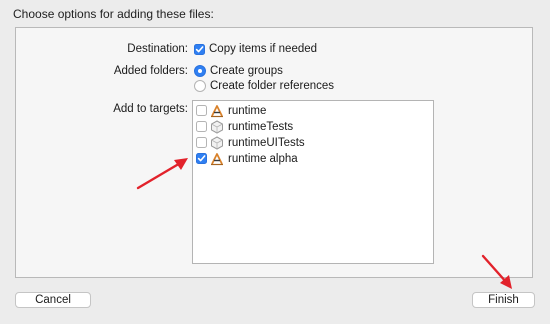  Describe the element at coordinates (201, 110) in the screenshot. I see `target-checkbox-runtime` at that location.